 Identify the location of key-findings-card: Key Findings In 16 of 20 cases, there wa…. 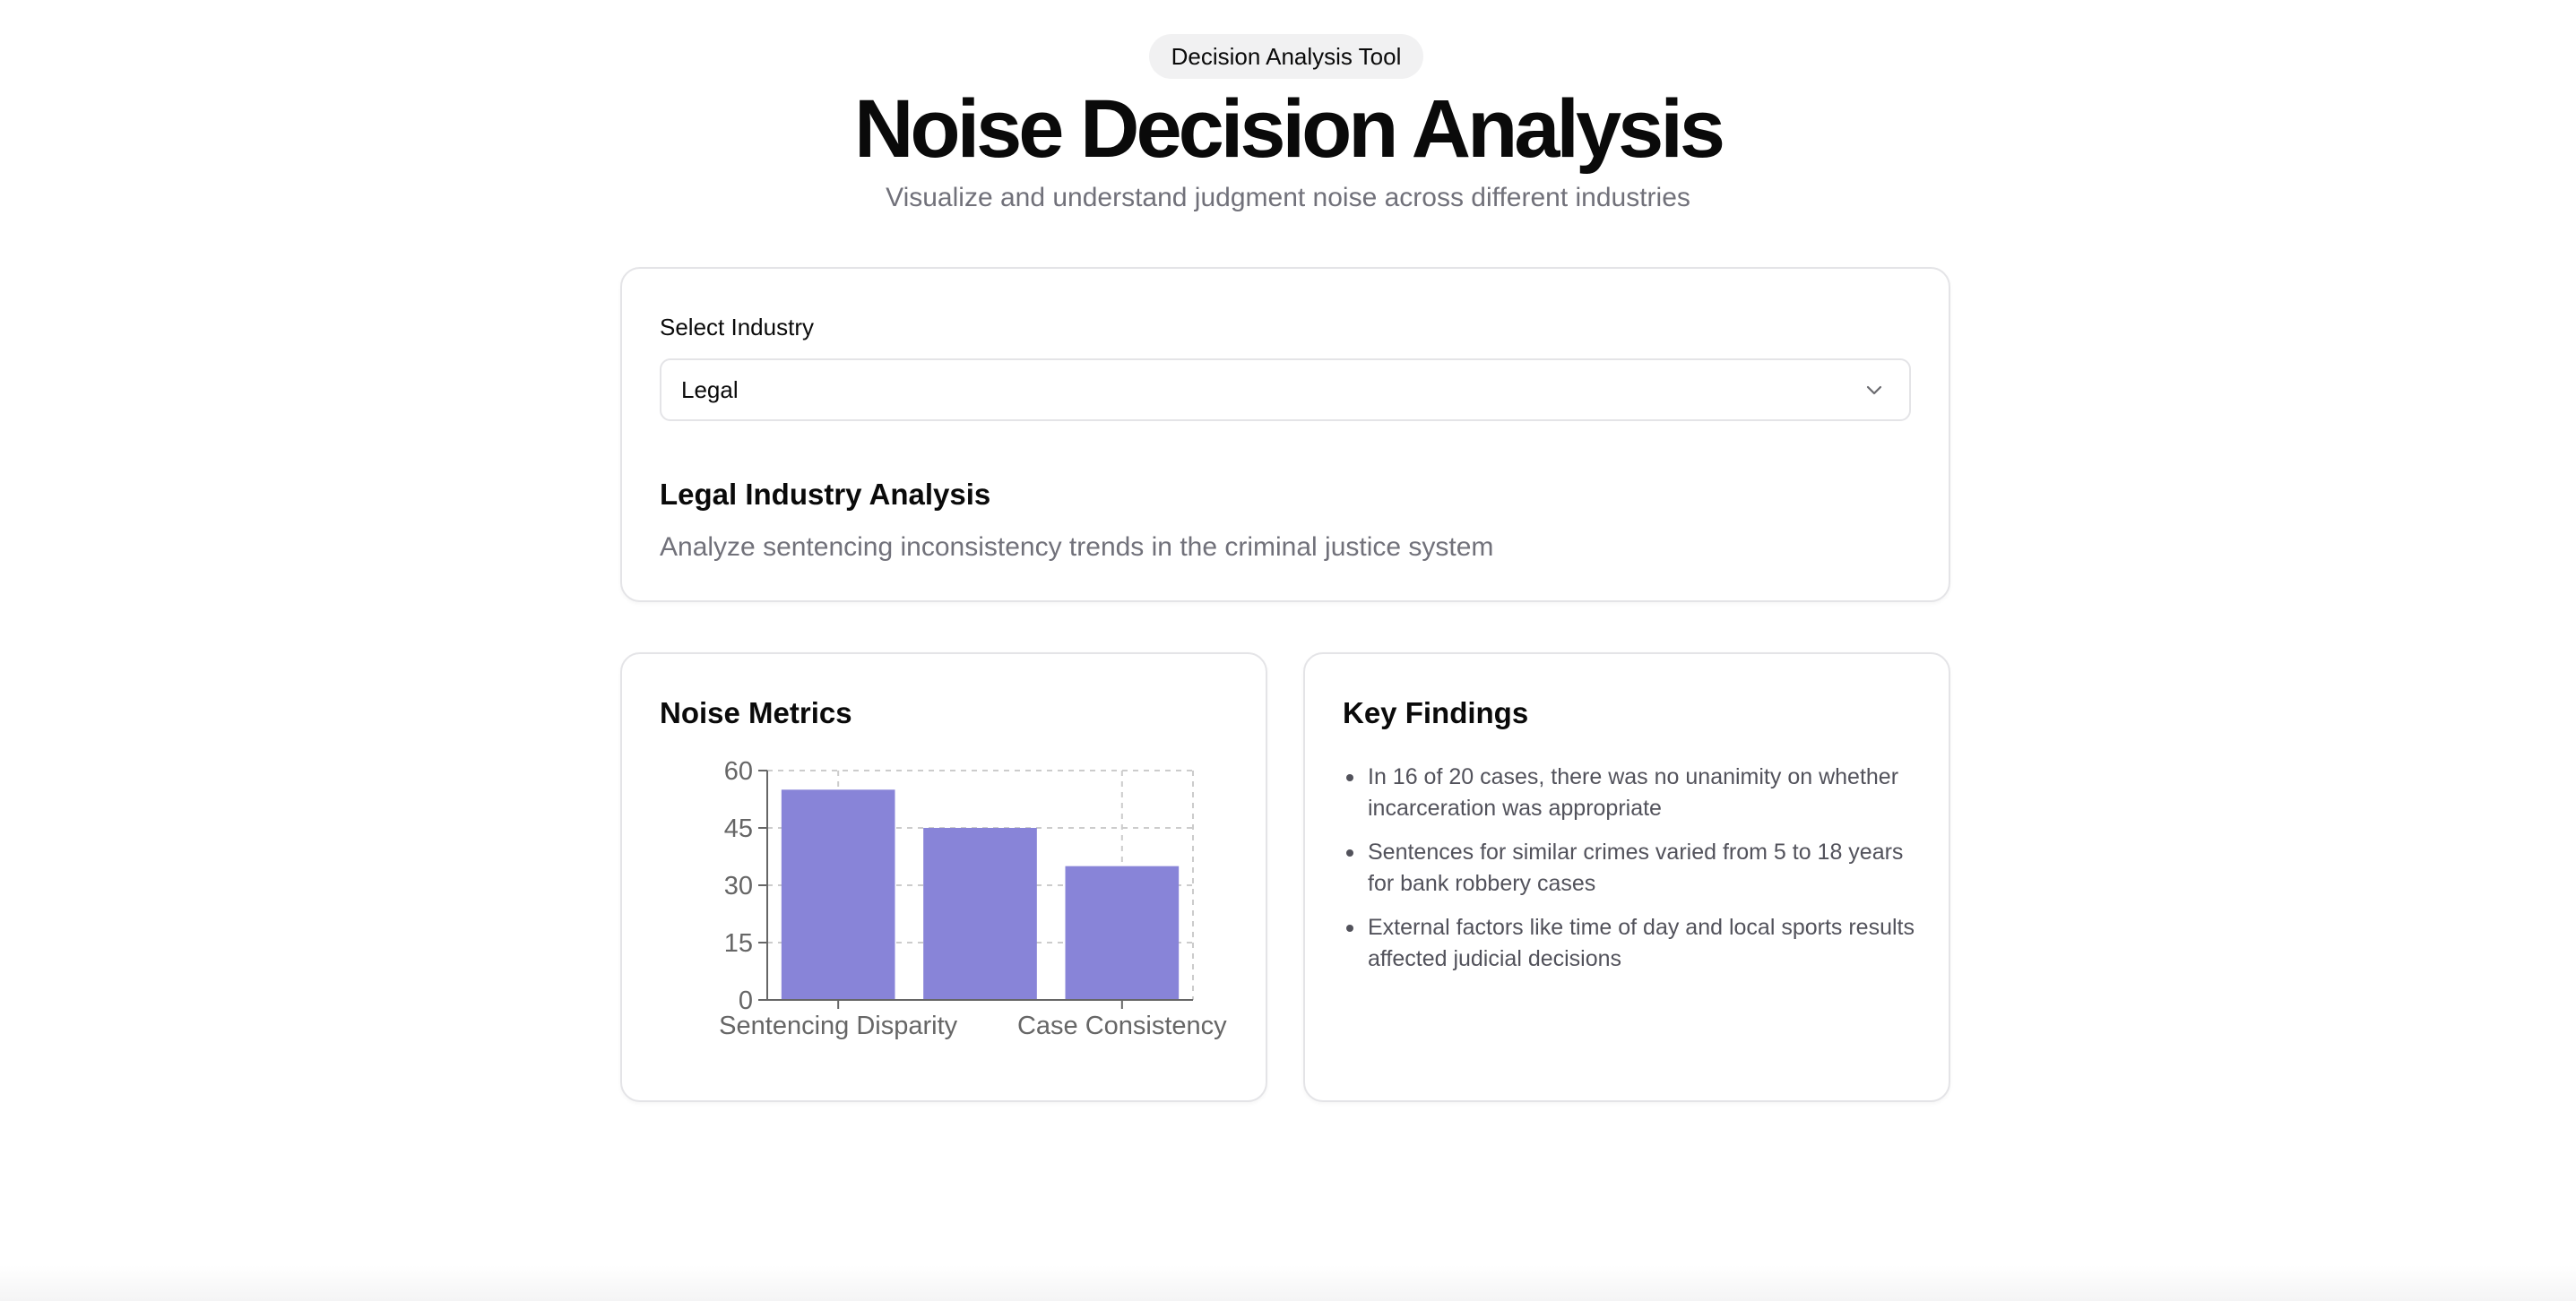
(1626, 877).